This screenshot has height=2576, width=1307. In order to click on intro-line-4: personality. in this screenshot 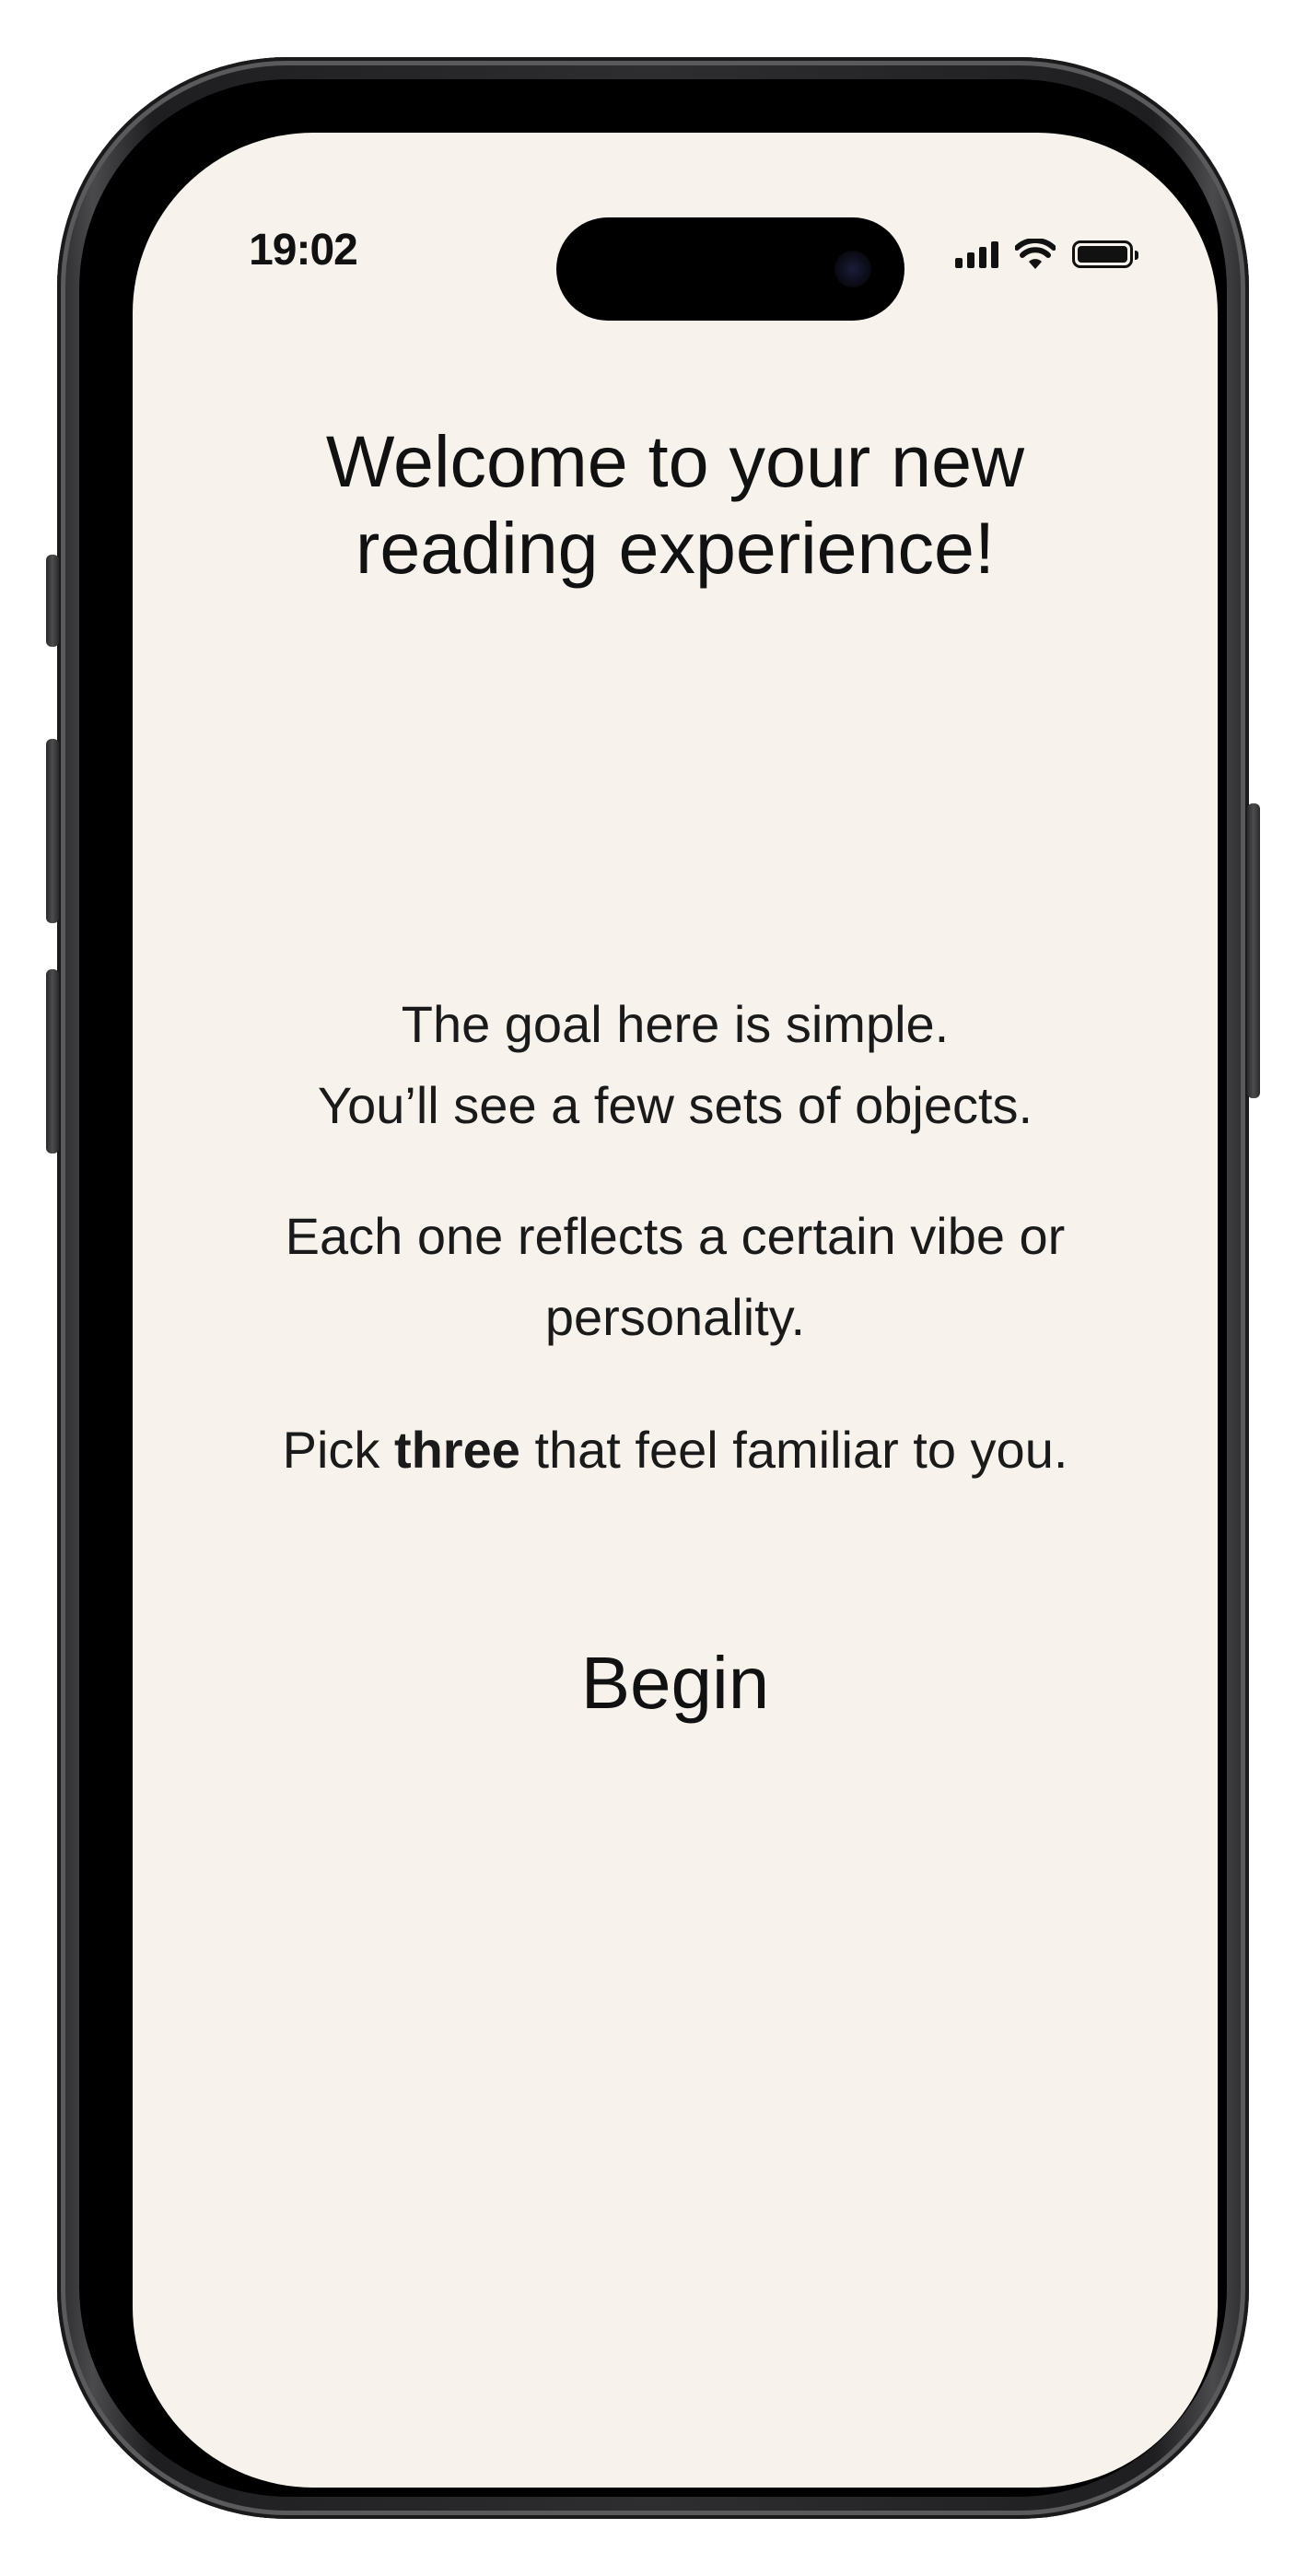, I will do `click(675, 1317)`.